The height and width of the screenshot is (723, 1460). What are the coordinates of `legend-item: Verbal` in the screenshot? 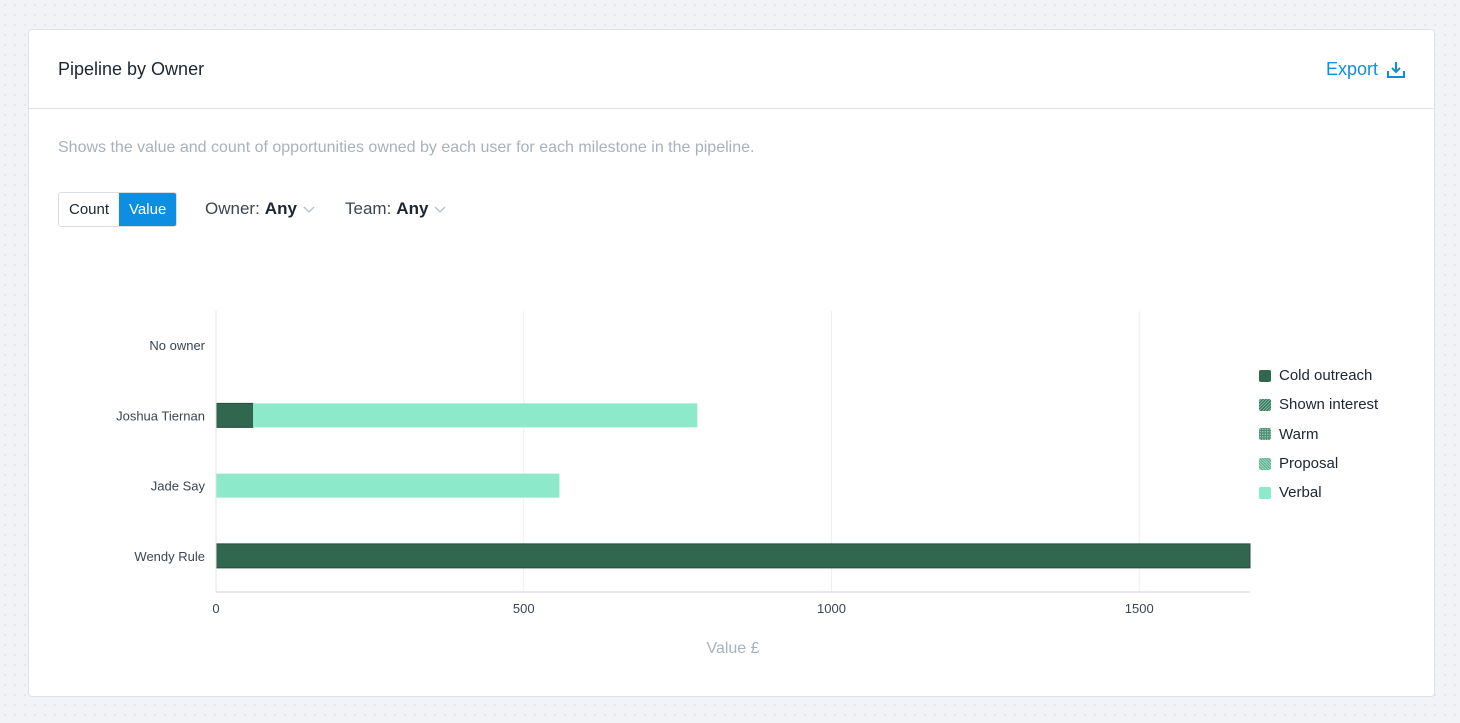 It's located at (1318, 492).